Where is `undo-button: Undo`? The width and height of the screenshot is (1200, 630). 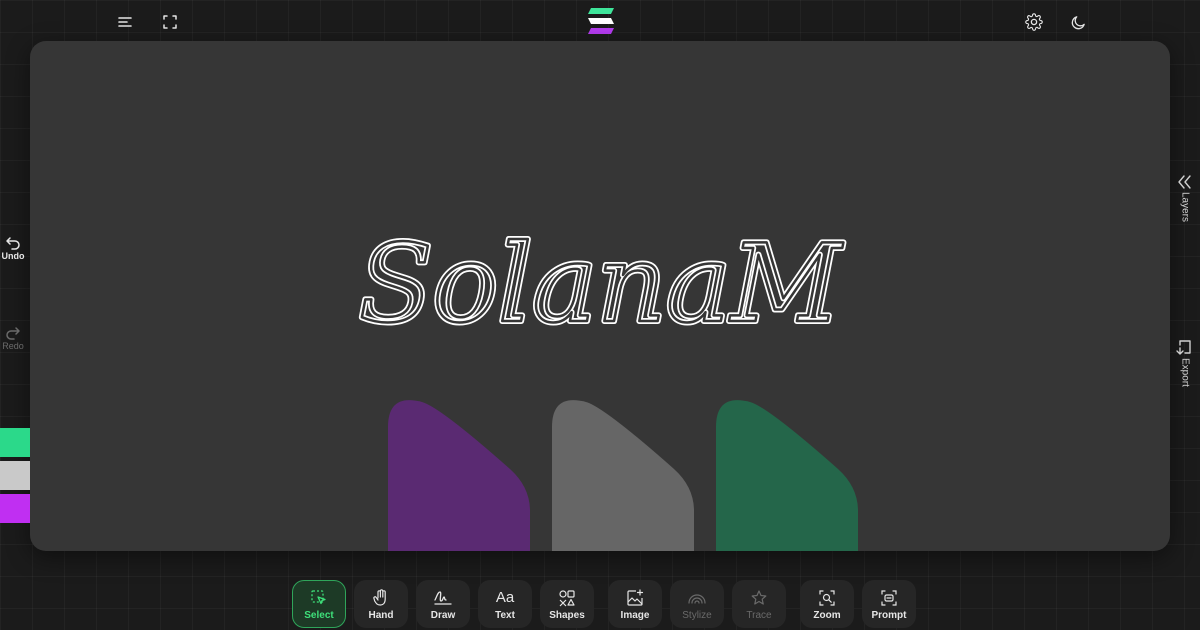
undo-button: Undo is located at coordinates (13, 248).